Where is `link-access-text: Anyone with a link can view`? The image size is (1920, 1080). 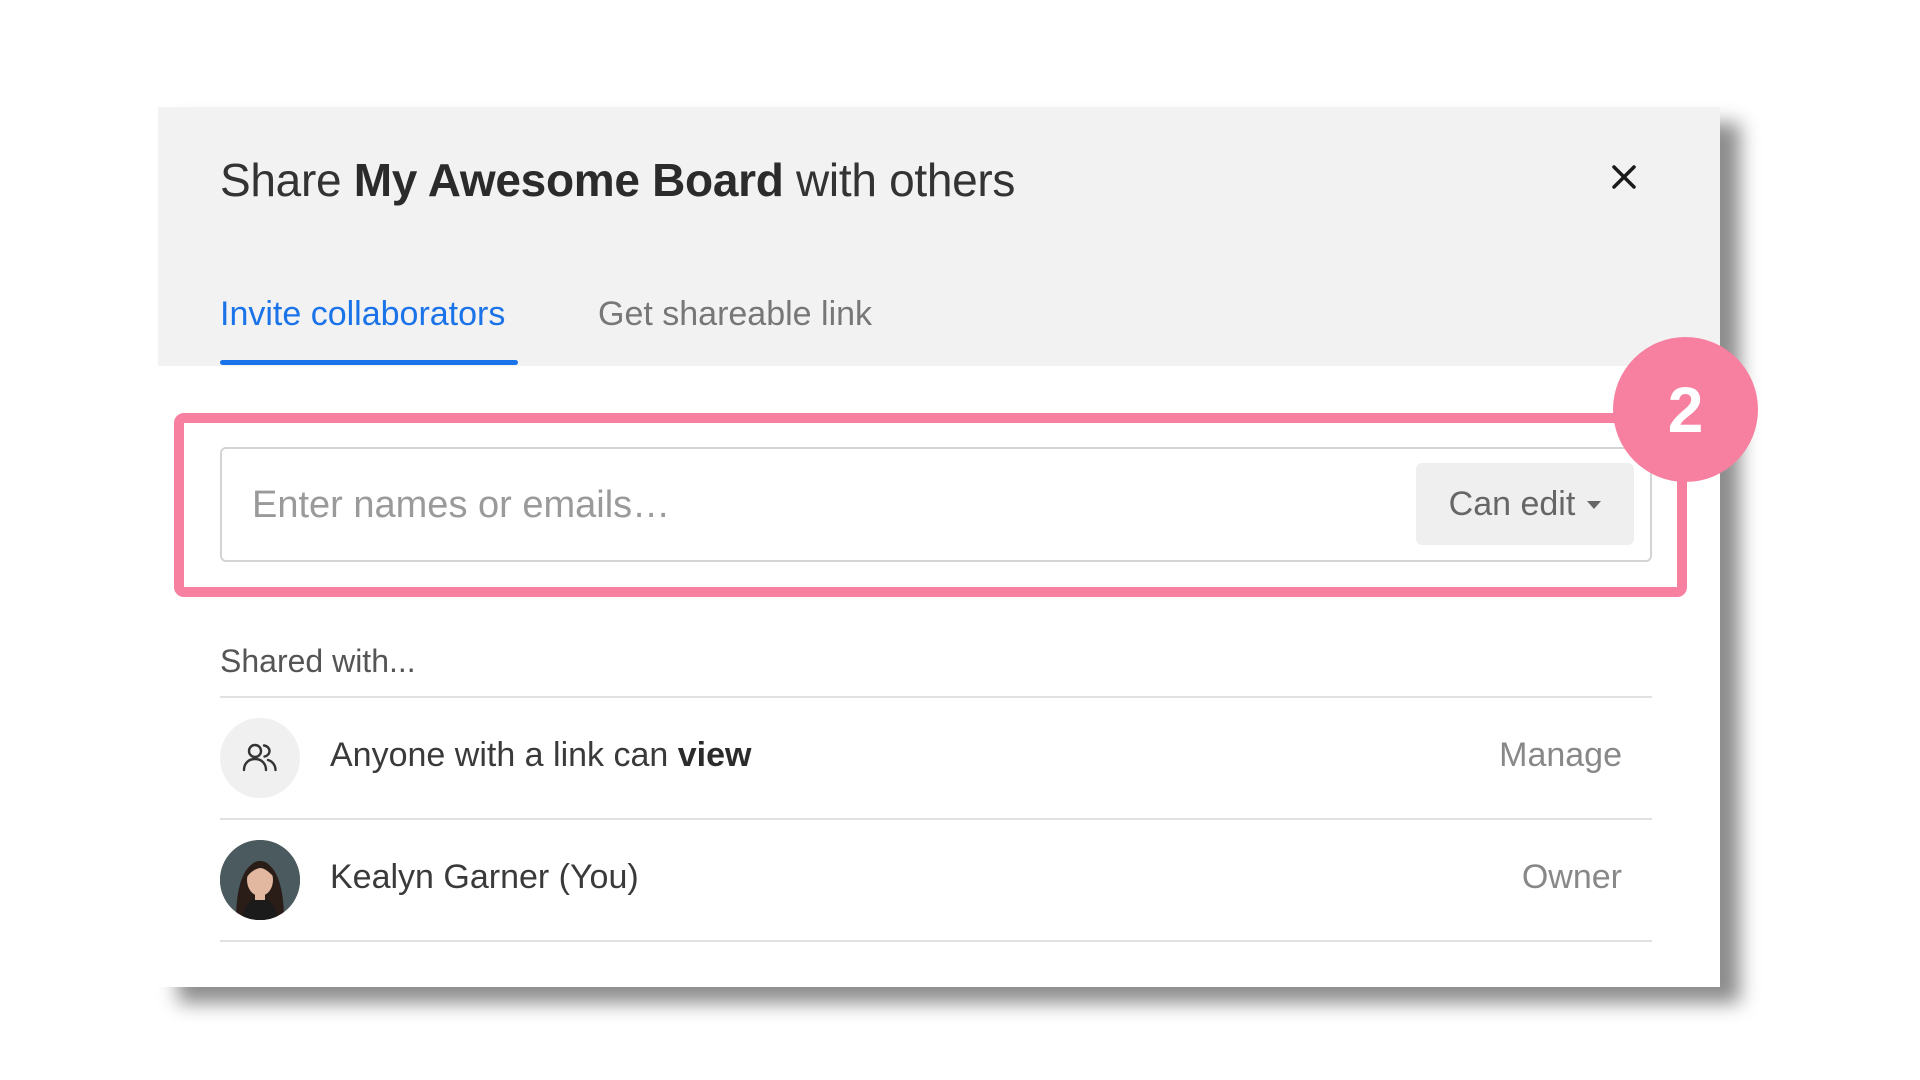 link-access-text: Anyone with a link can view is located at coordinates (540, 755).